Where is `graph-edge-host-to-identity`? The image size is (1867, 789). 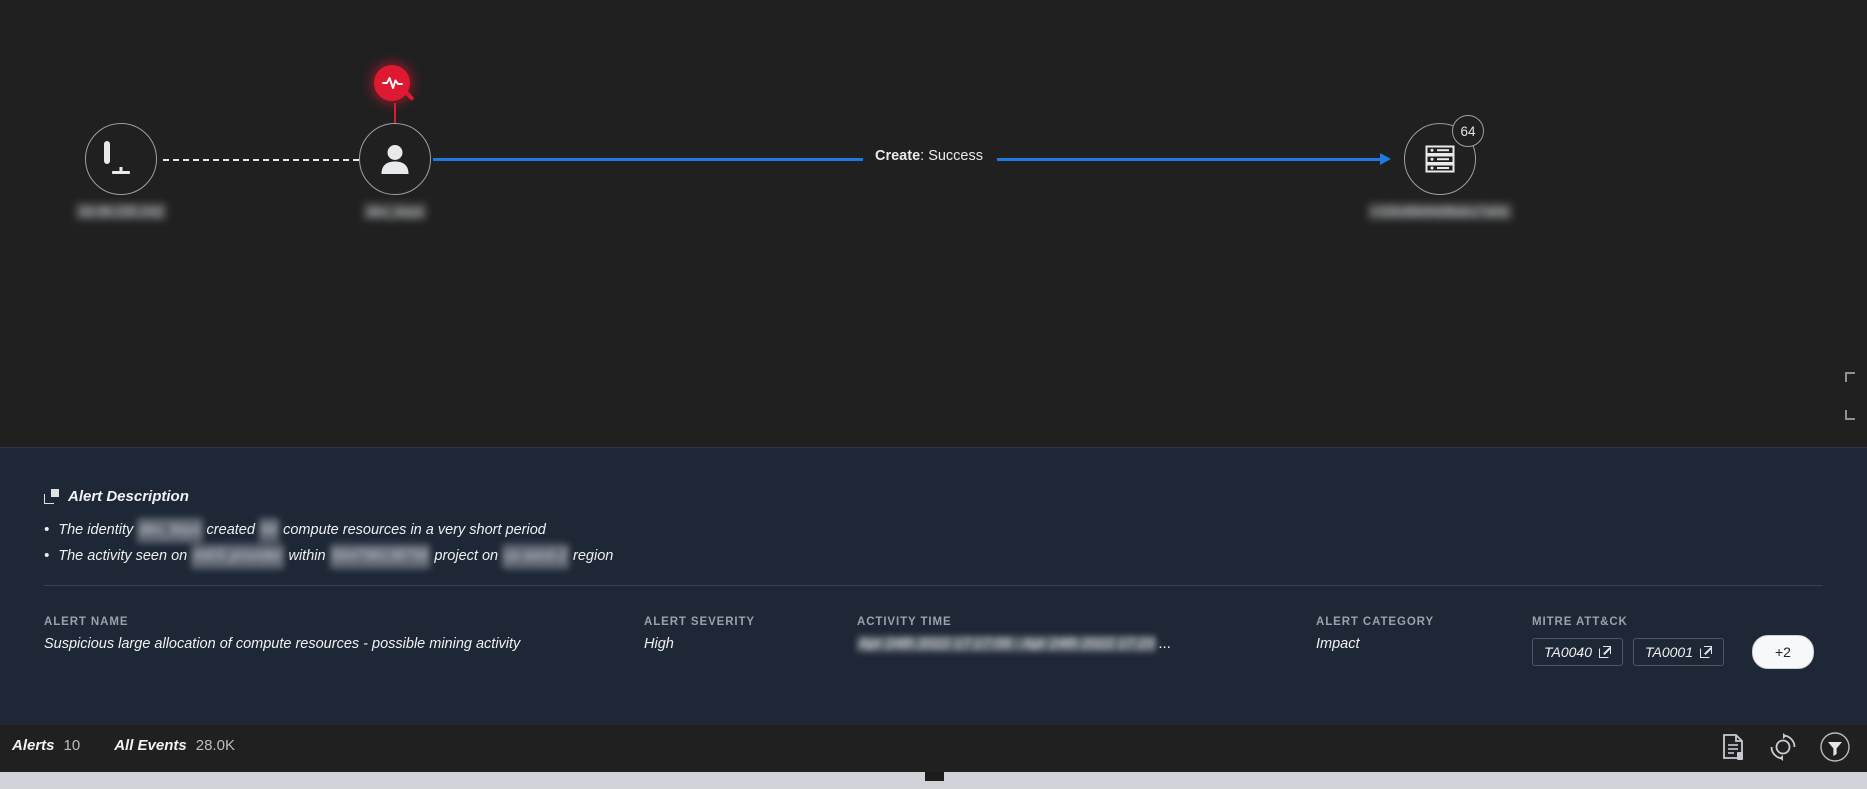
graph-edge-host-to-identity is located at coordinates (261, 160).